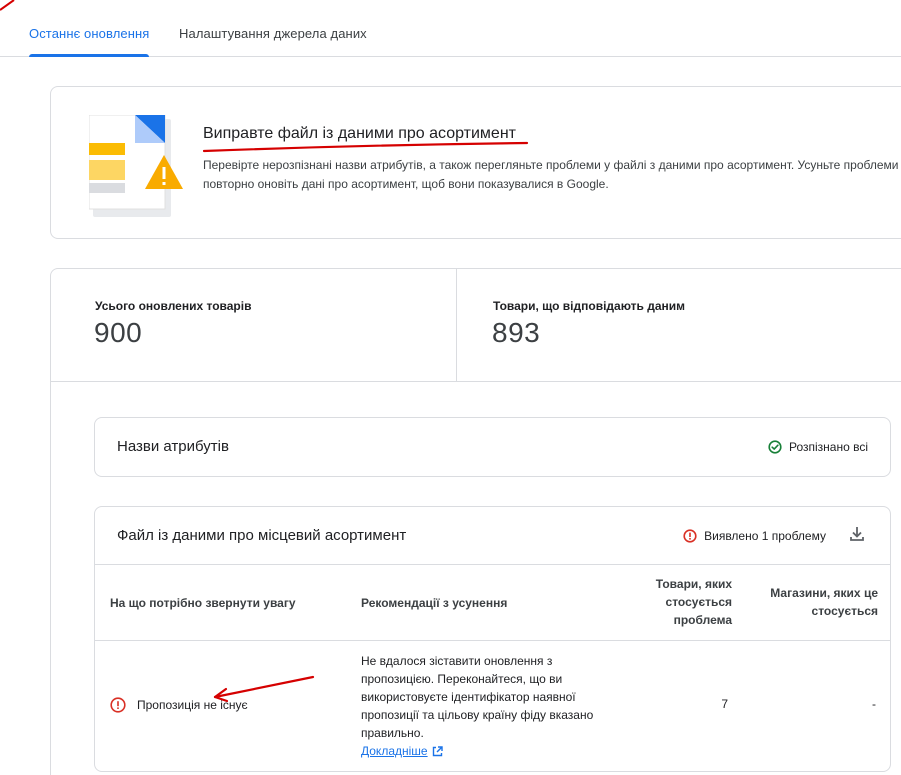  What do you see at coordinates (173, 446) in the screenshot?
I see `attribute-names-title: Назви атрибутів` at bounding box center [173, 446].